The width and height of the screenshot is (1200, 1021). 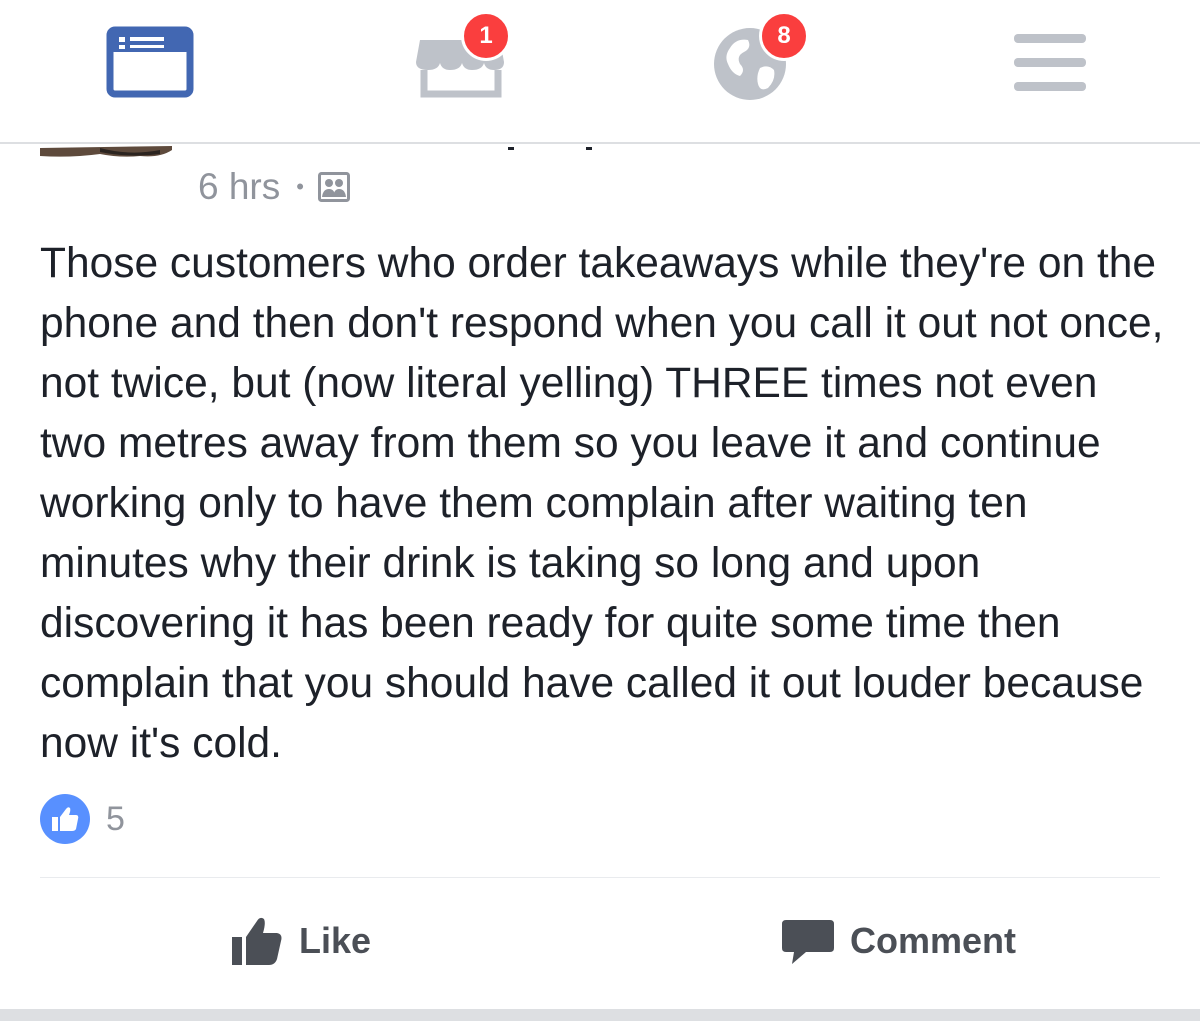 What do you see at coordinates (784, 36) in the screenshot?
I see `notifications-badge: 8` at bounding box center [784, 36].